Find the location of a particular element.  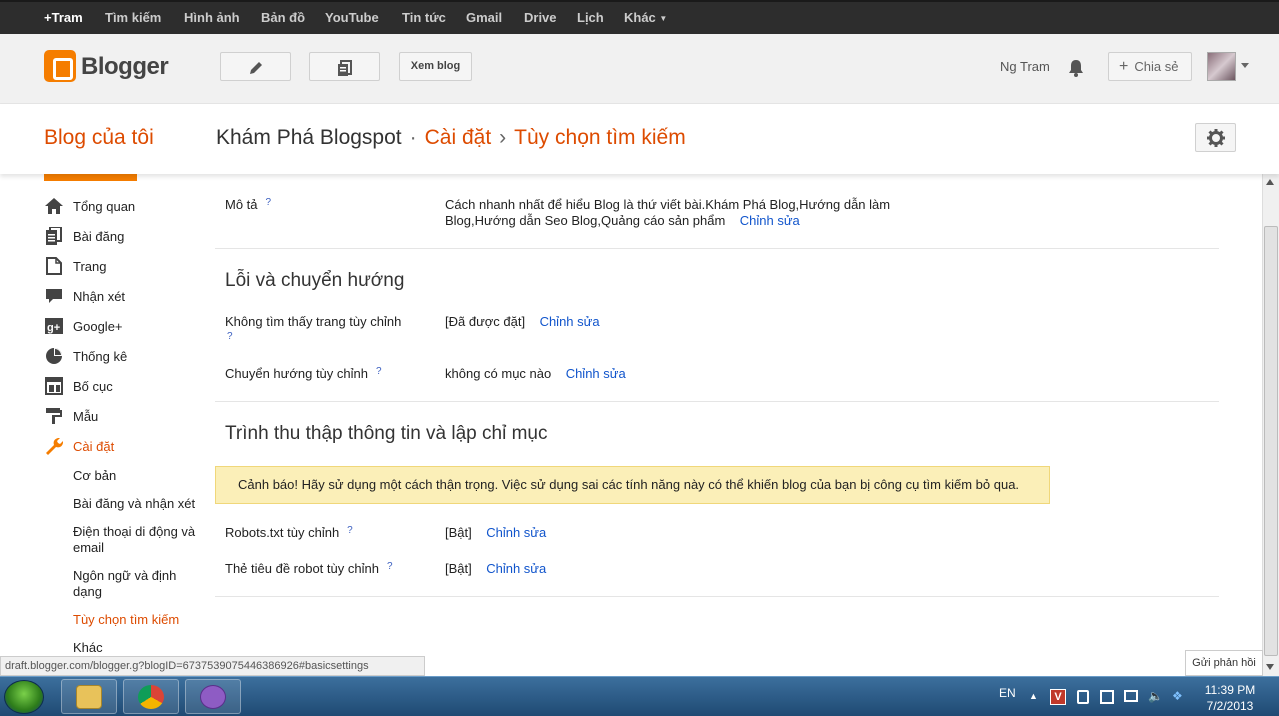

scroll-up-arrow-icon is located at coordinates (1270, 182).